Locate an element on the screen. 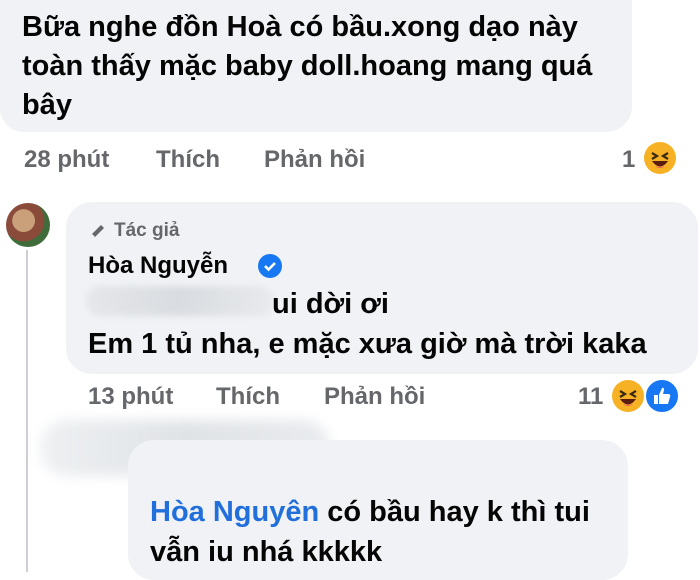 This screenshot has height=580, width=700. comment-actions: 28 phút Thích Phản hồi is located at coordinates (234, 161).